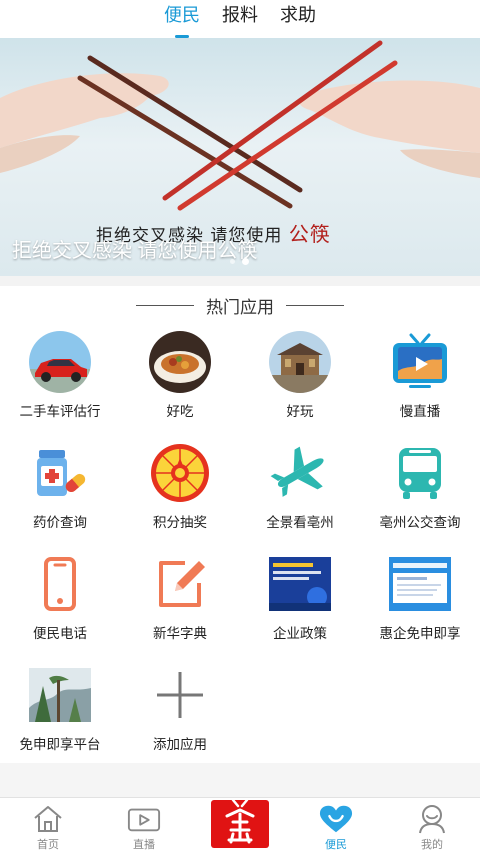 The image size is (480, 853). What do you see at coordinates (60, 695) in the screenshot?
I see `landscape-photo-icon` at bounding box center [60, 695].